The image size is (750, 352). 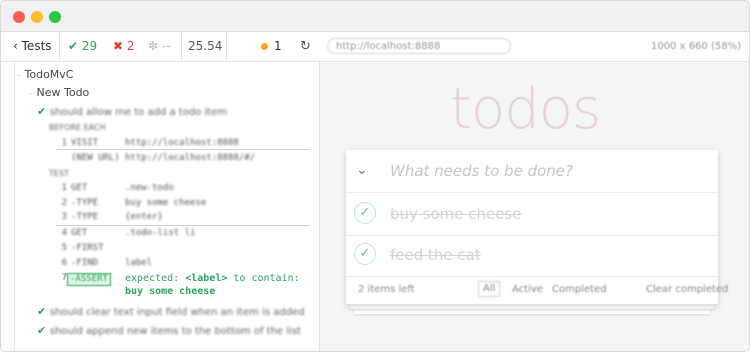 I want to click on command-number: 5, so click(x=64, y=248).